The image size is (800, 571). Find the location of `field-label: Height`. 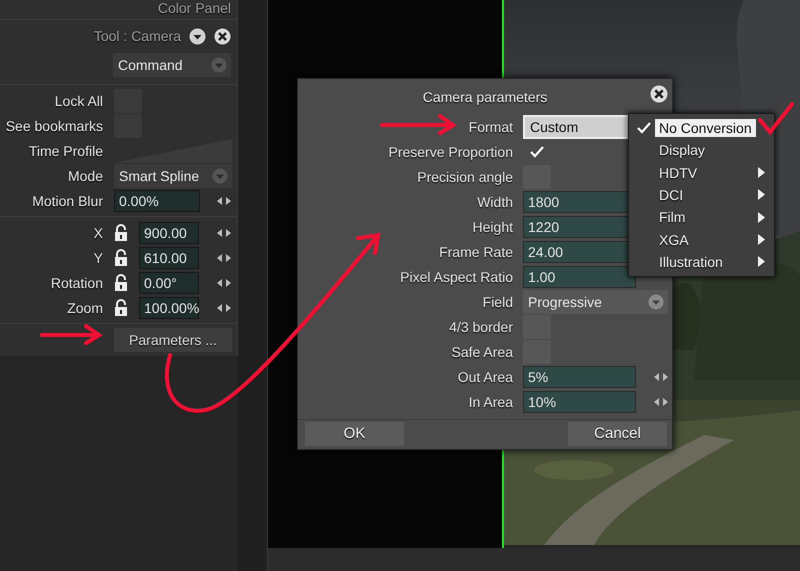

field-label: Height is located at coordinates (492, 226).